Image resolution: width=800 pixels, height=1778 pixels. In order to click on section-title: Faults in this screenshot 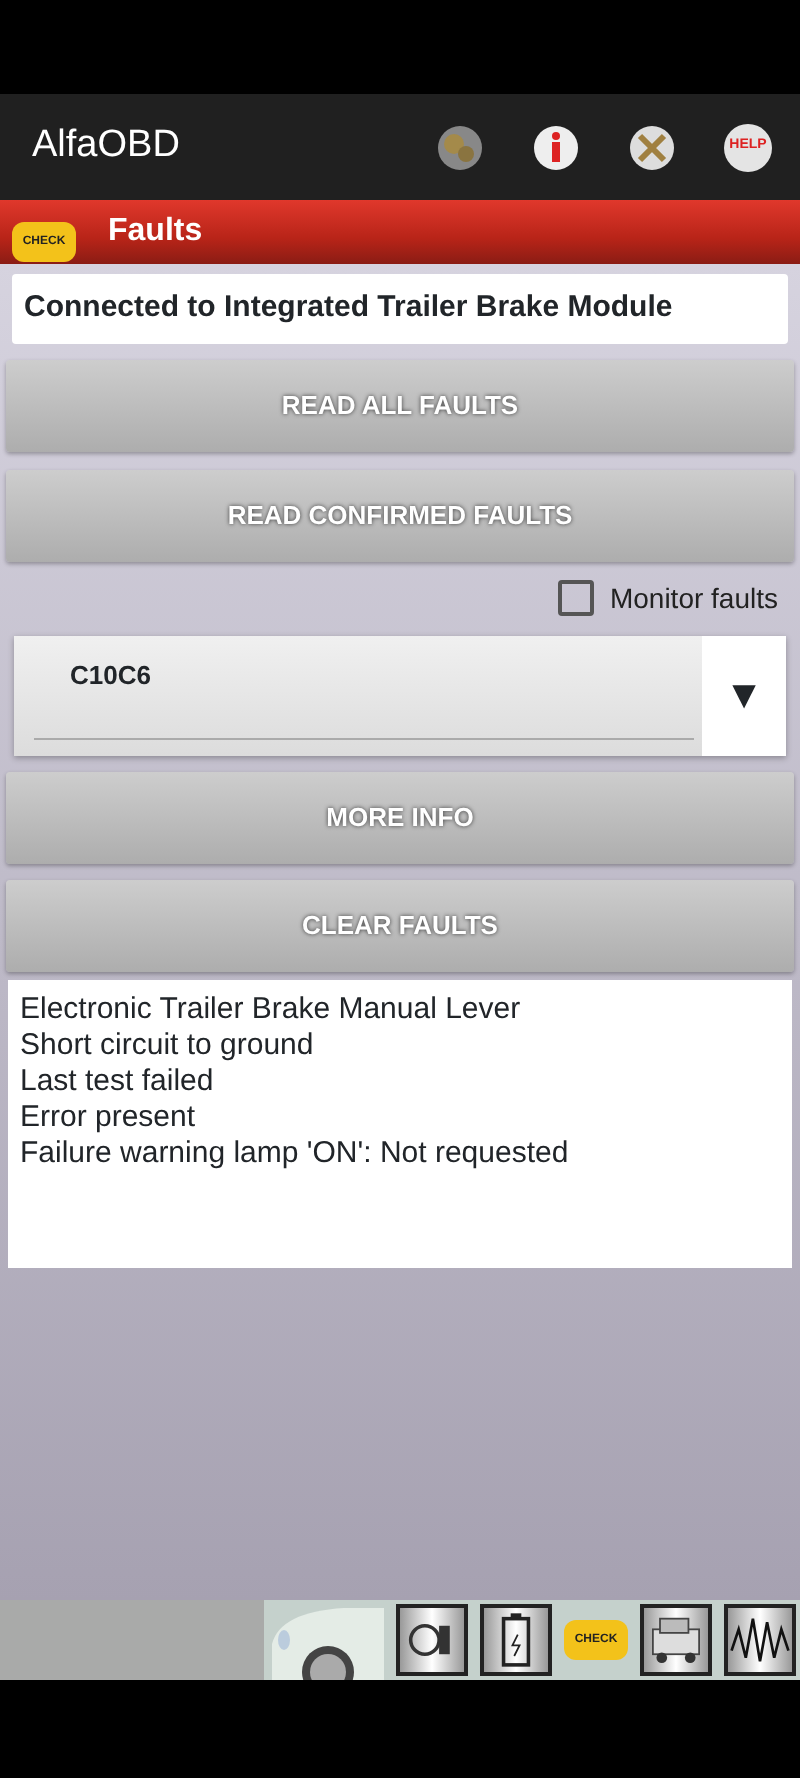, I will do `click(155, 232)`.